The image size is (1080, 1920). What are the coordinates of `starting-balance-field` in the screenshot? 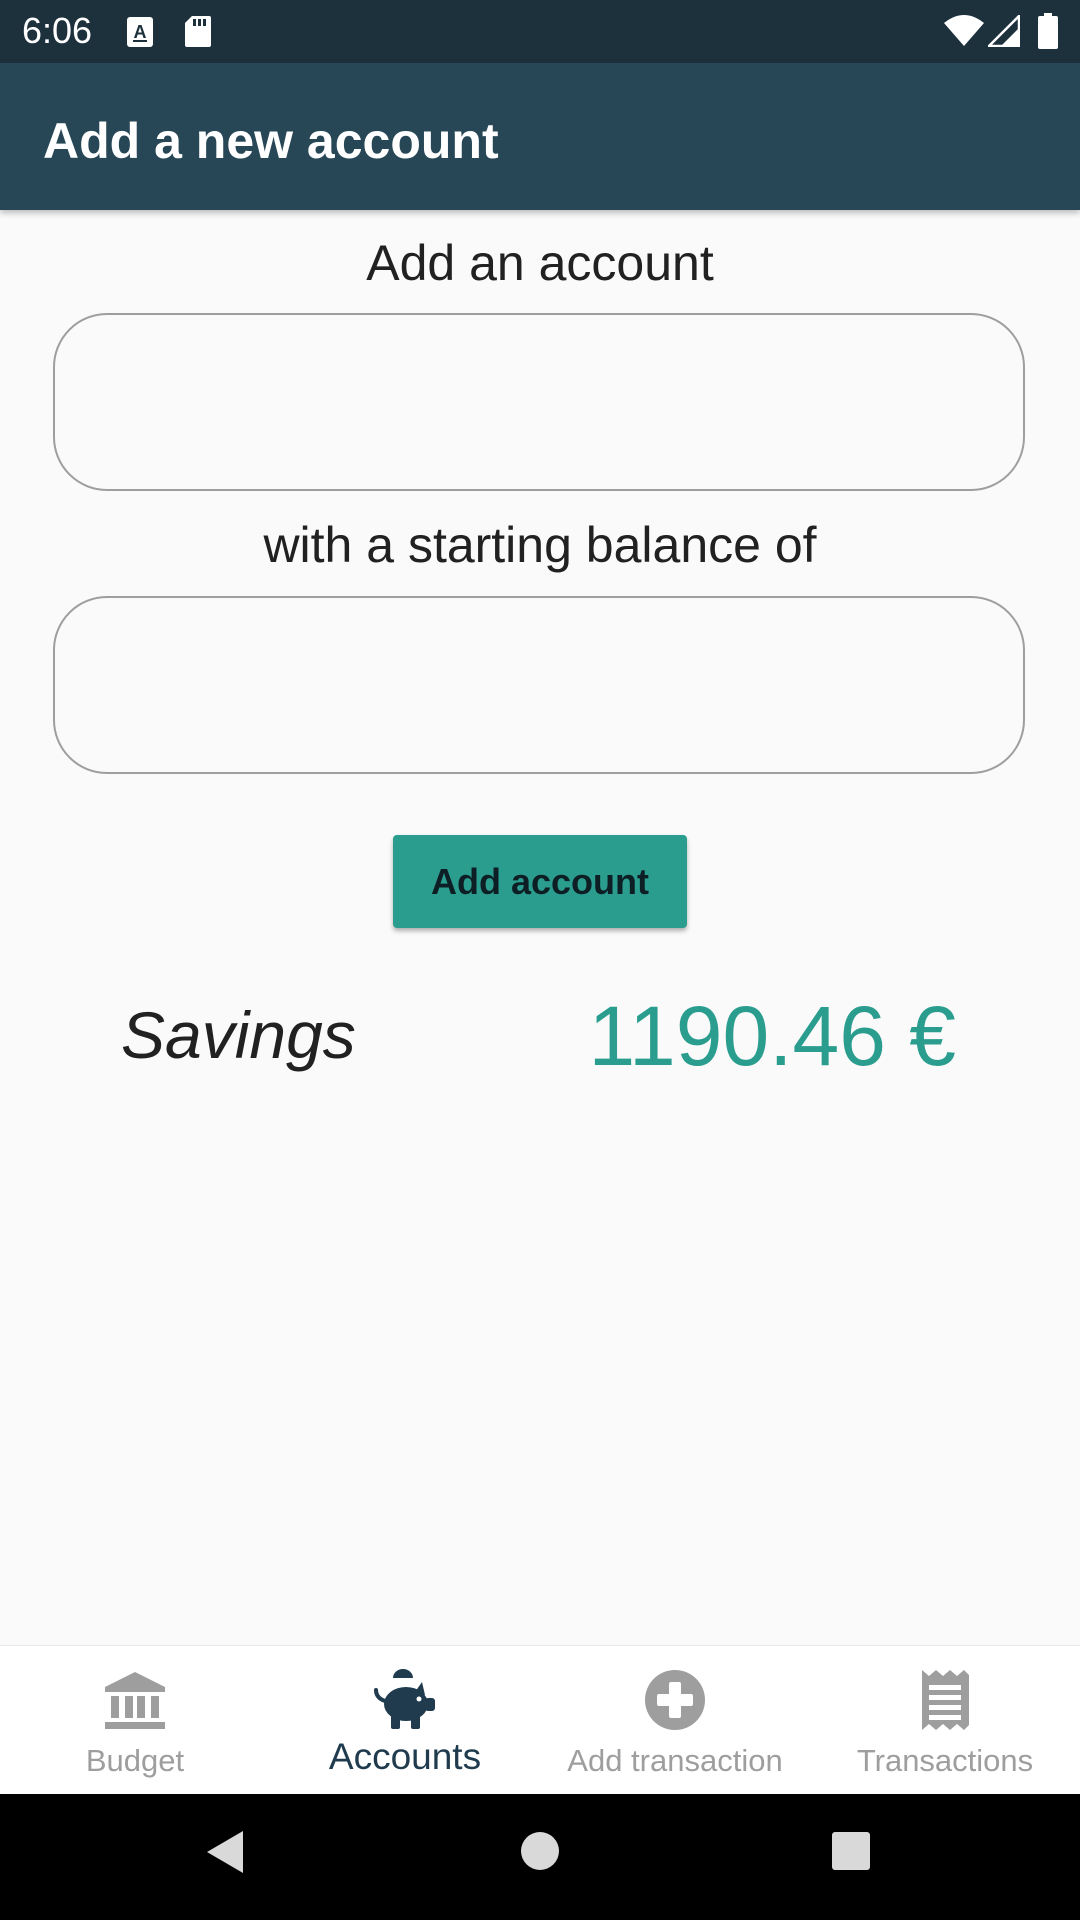 It's located at (539, 685).